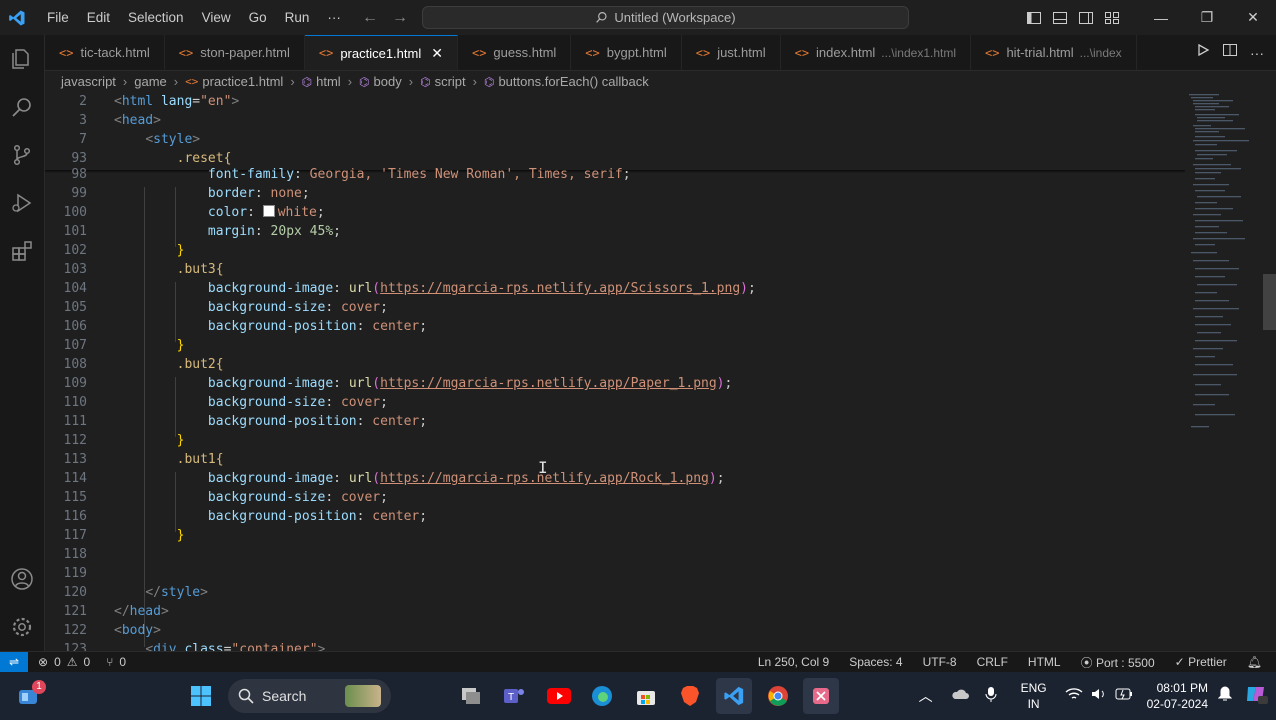 The width and height of the screenshot is (1276, 720). Describe the element at coordinates (731, 52) in the screenshot. I see `tab-just: <> just.html` at that location.